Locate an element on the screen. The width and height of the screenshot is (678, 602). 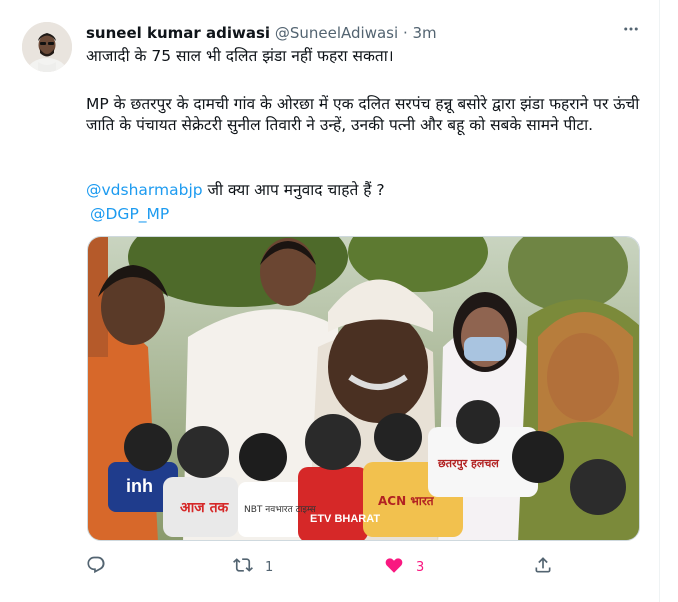
reply-button is located at coordinates (96, 567).